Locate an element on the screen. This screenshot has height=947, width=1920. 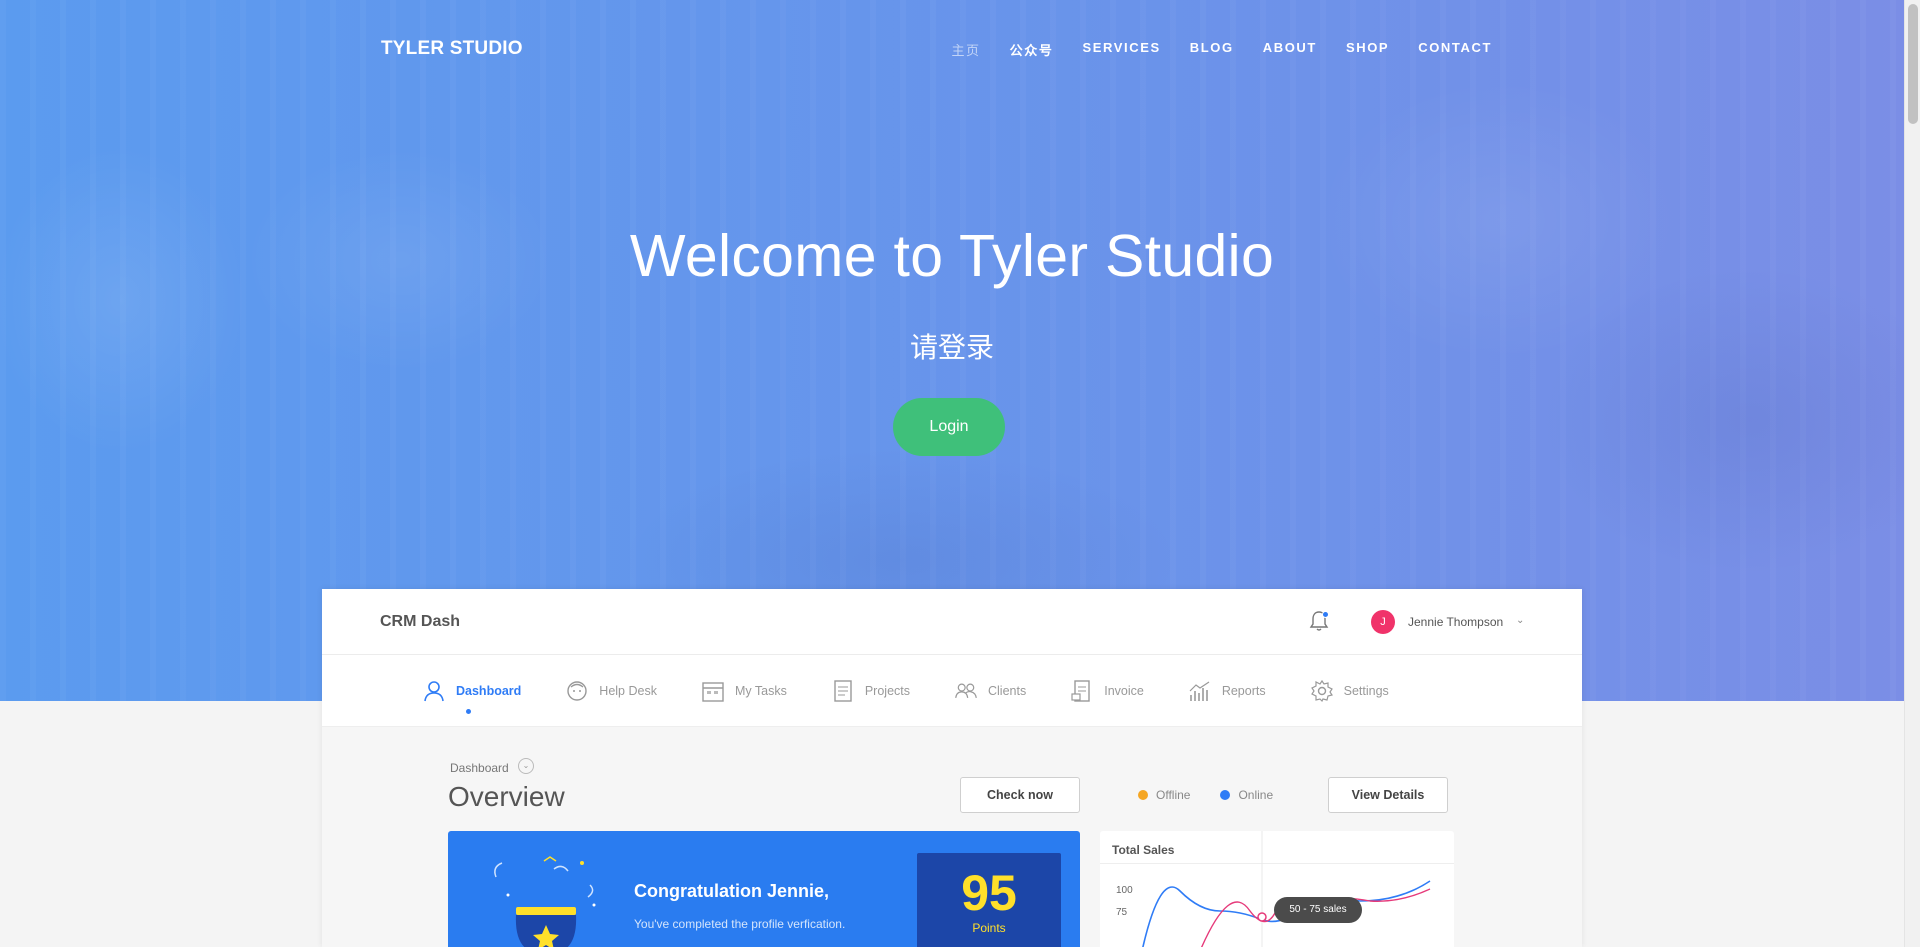
tab-invoice: Invoice is located at coordinates (1107, 690).